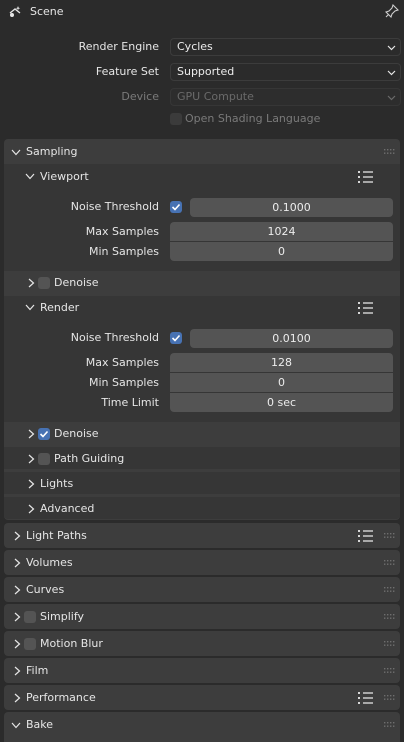  I want to click on render-noise-threshold-checkbox, so click(176, 338).